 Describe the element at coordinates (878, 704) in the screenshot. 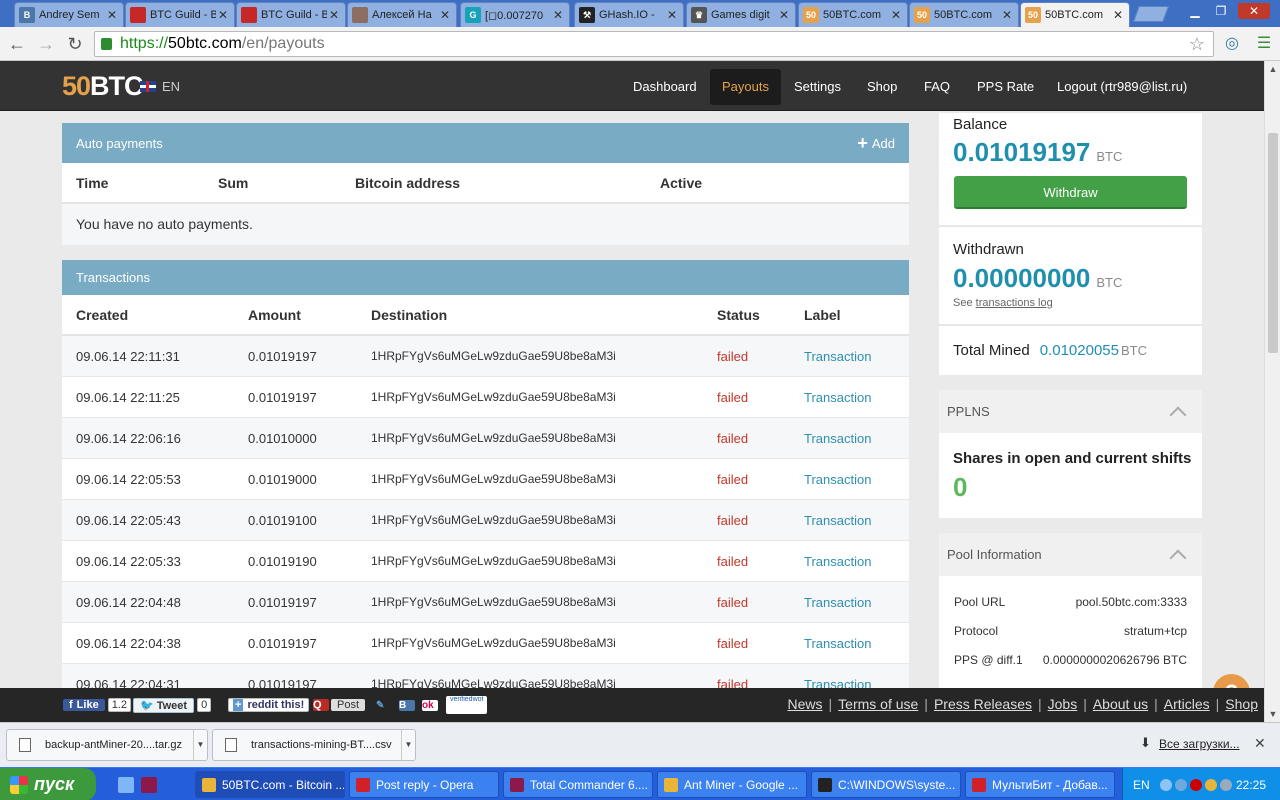

I see `footer-link-terms-of-use: Terms of use` at that location.